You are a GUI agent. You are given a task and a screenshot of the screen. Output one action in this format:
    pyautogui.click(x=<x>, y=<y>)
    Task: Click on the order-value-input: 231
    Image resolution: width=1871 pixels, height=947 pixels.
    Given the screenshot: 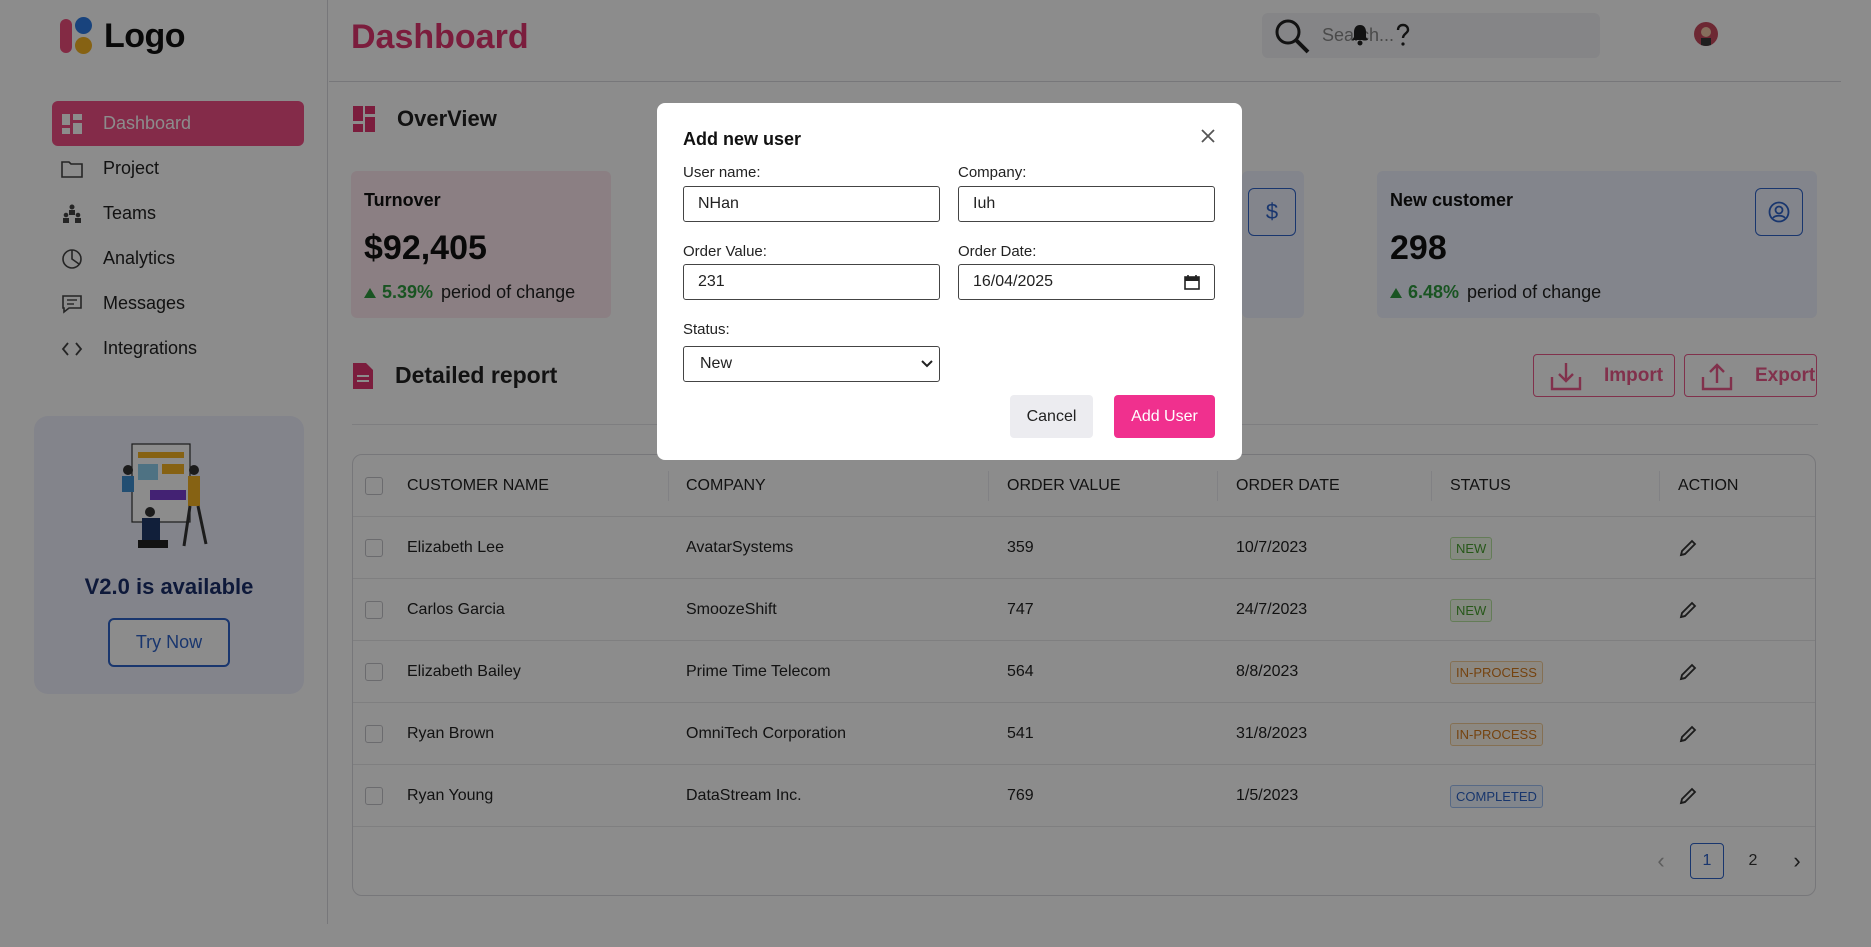 What is the action you would take?
    pyautogui.click(x=811, y=282)
    